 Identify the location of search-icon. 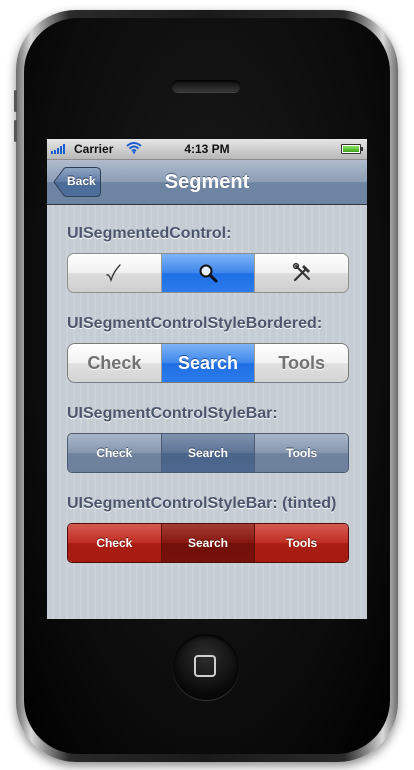
(208, 273).